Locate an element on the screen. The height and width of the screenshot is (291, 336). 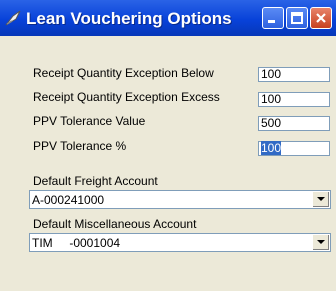
title-bar: Lean Vouchering Options is located at coordinates (168, 18).